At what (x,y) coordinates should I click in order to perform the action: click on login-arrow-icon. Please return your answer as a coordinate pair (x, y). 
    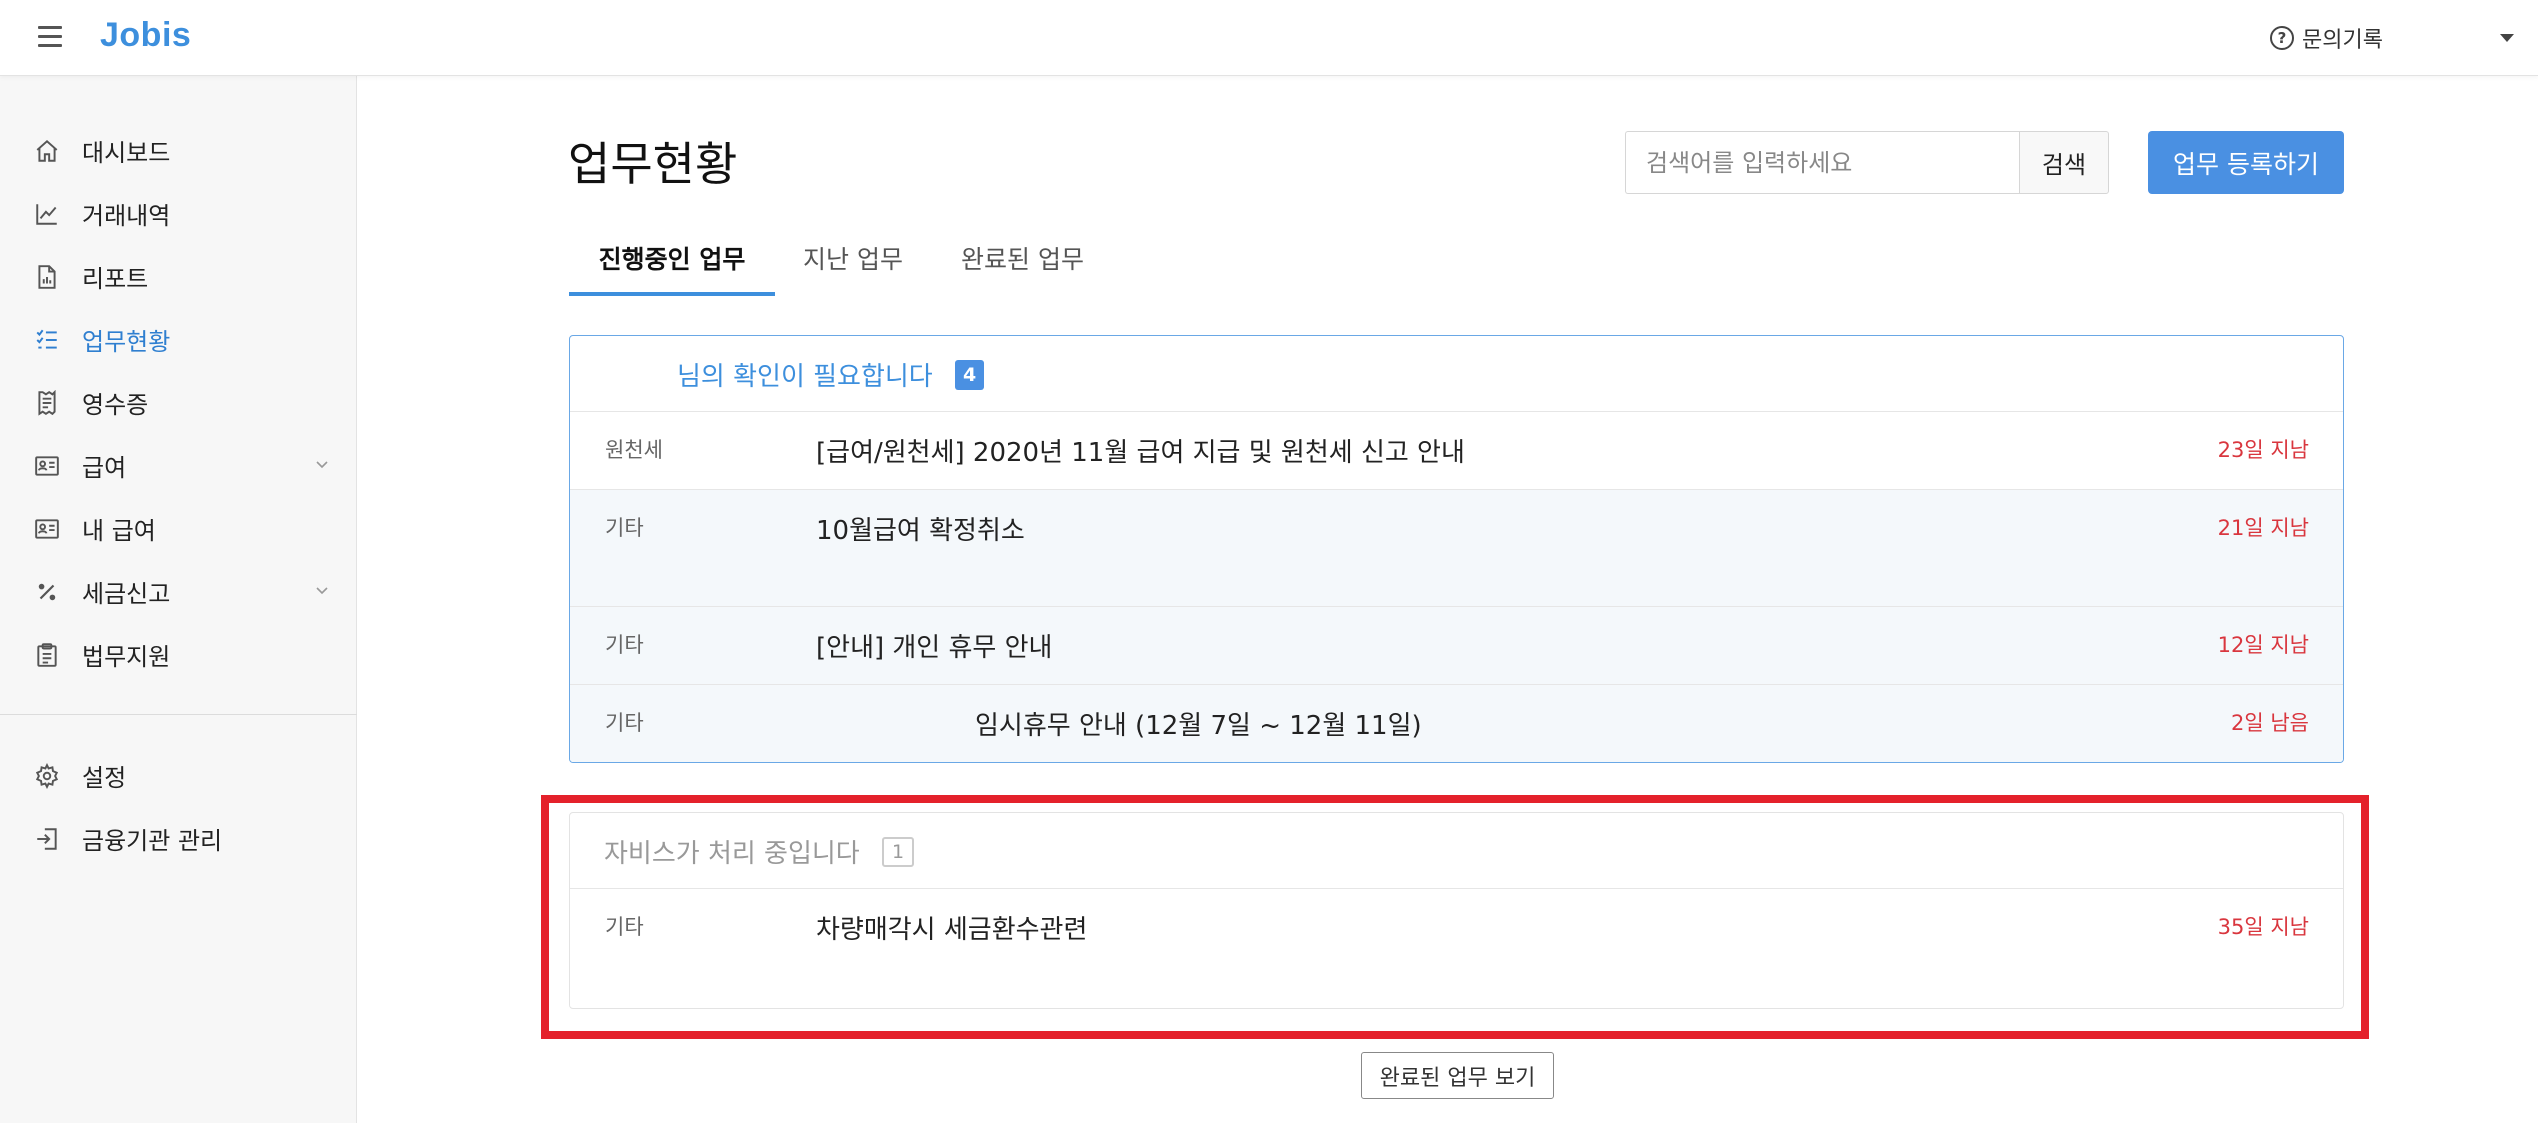
    Looking at the image, I should click on (47, 839).